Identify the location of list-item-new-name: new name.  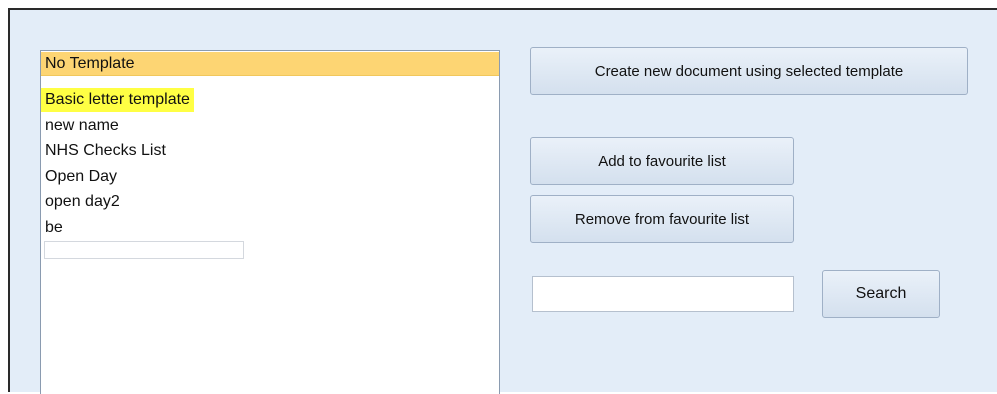
(80, 126).